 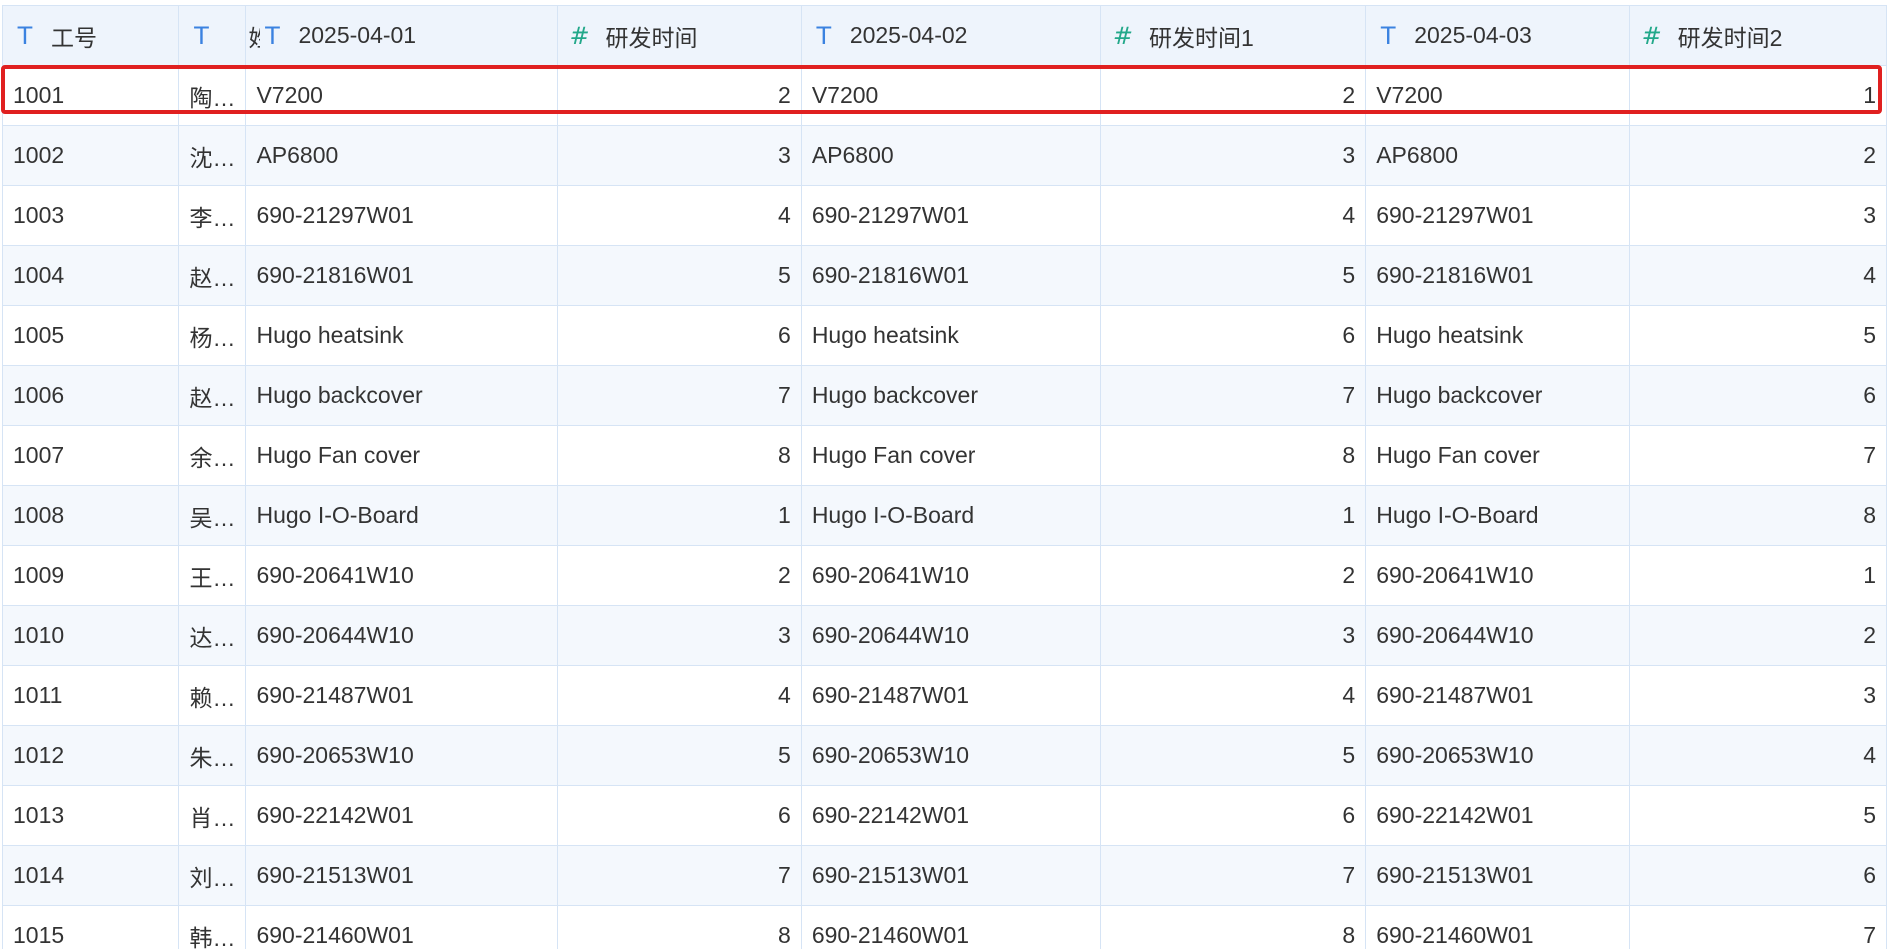 I want to click on table-cell: 1010, so click(x=90, y=635).